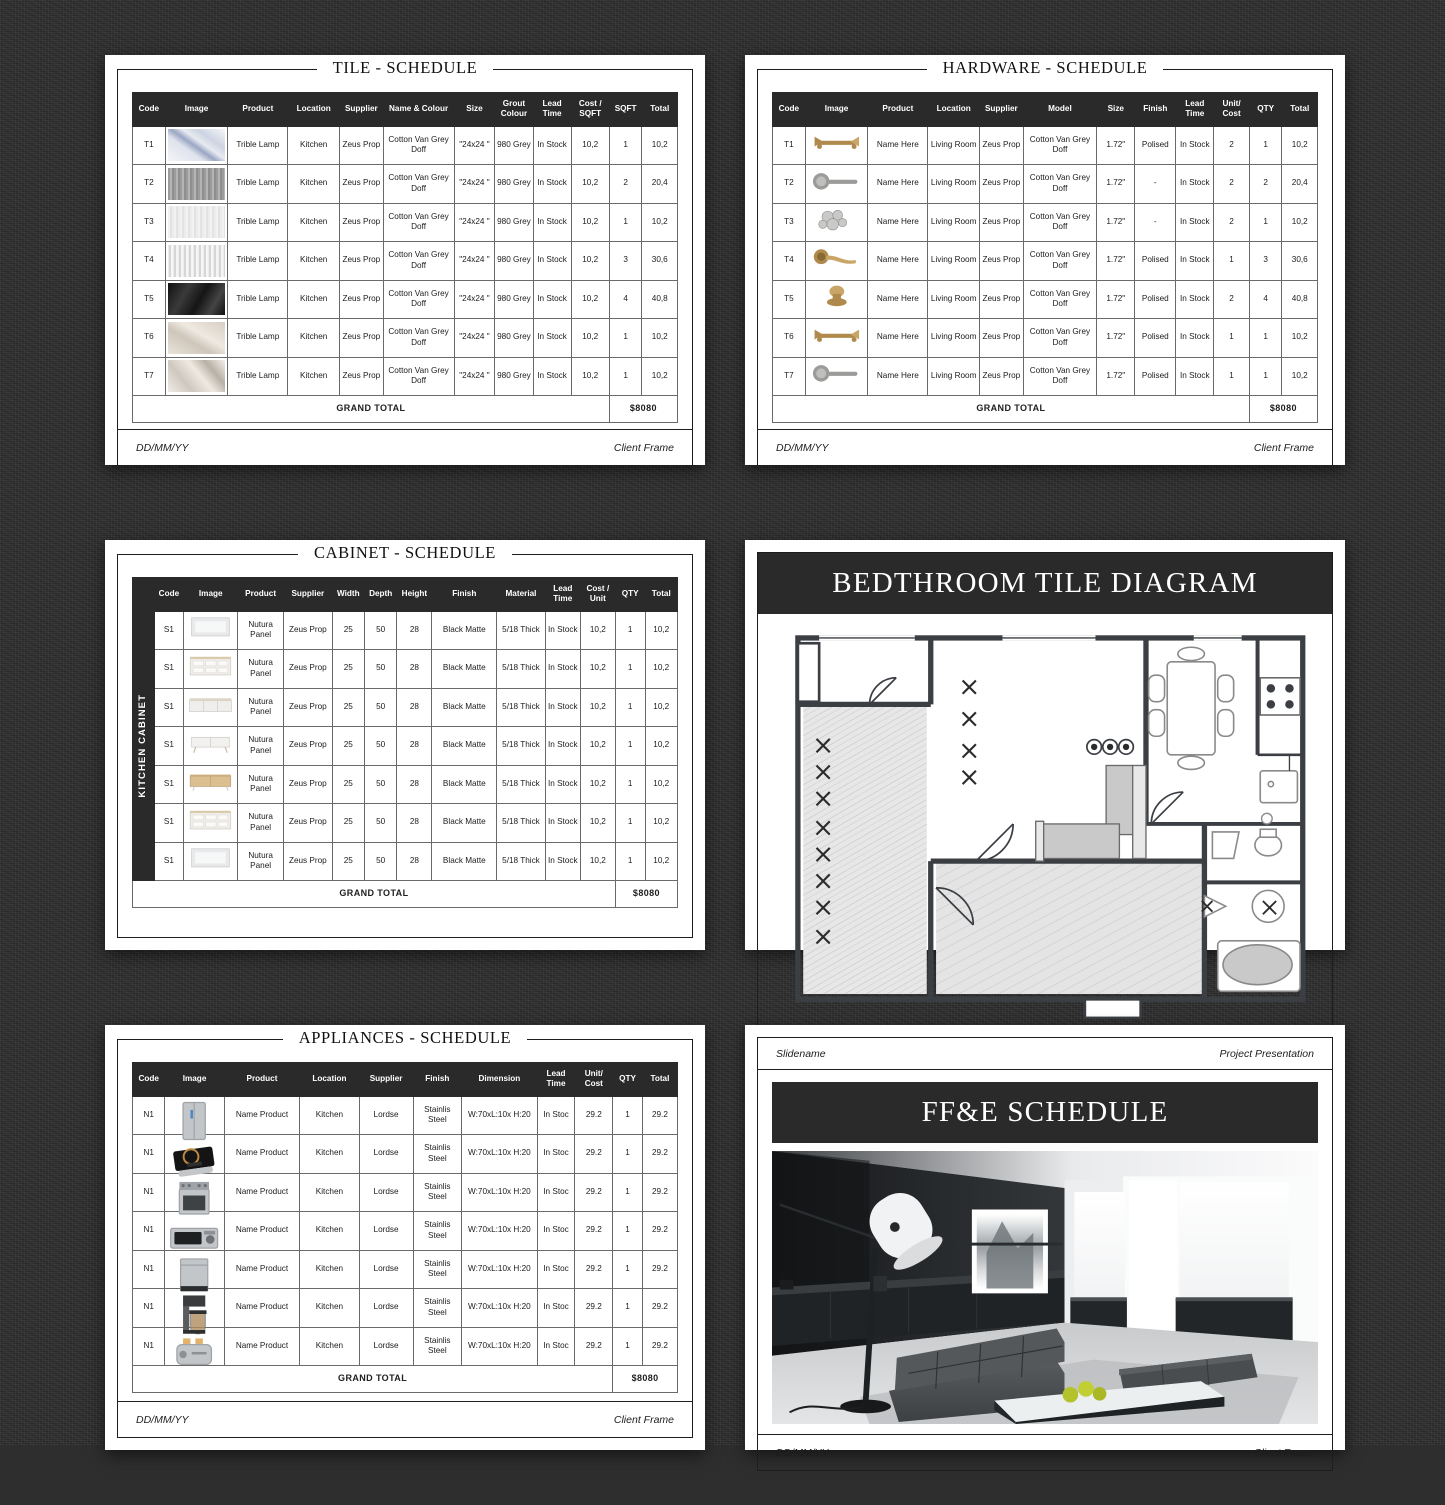 This screenshot has width=1445, height=1505. What do you see at coordinates (262, 1079) in the screenshot?
I see `col-product: Product` at bounding box center [262, 1079].